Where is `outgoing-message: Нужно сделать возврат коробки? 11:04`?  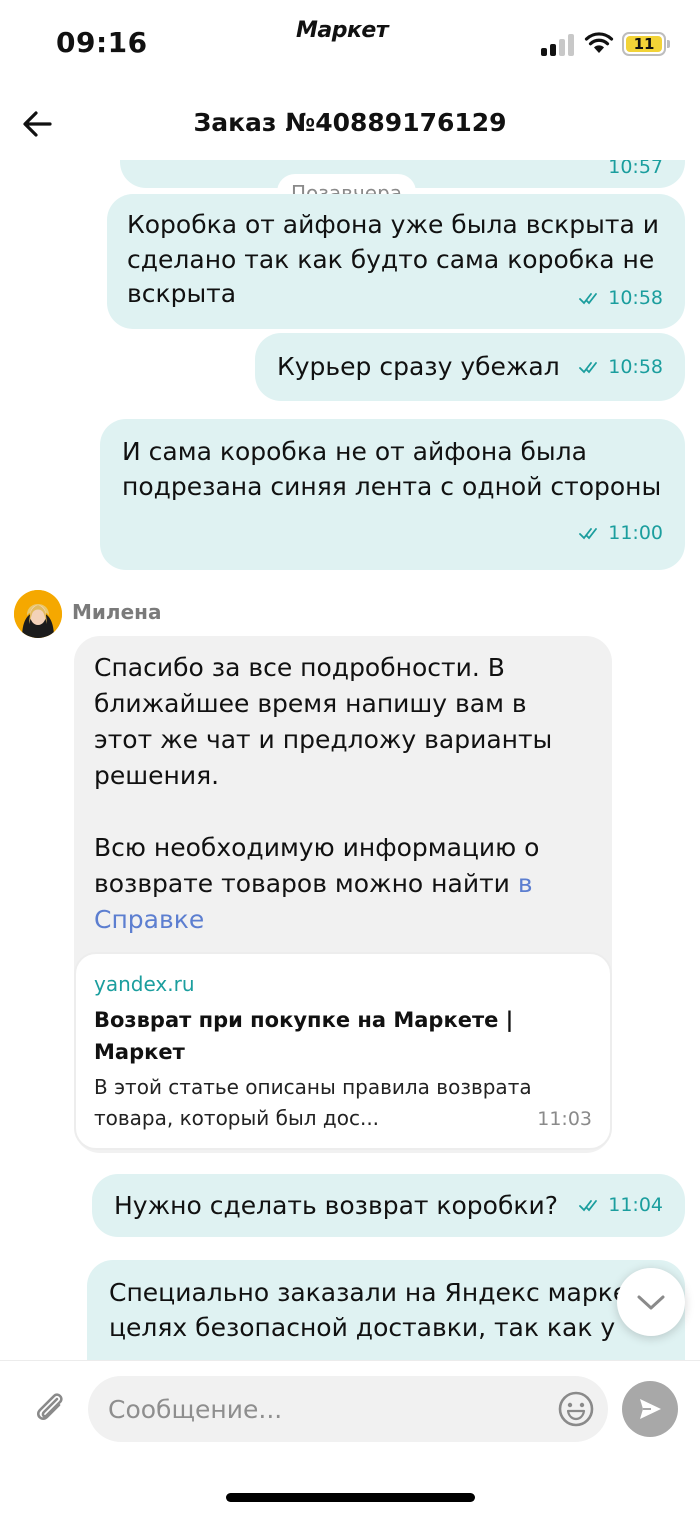 outgoing-message: Нужно сделать возврат коробки? 11:04 is located at coordinates (388, 1205).